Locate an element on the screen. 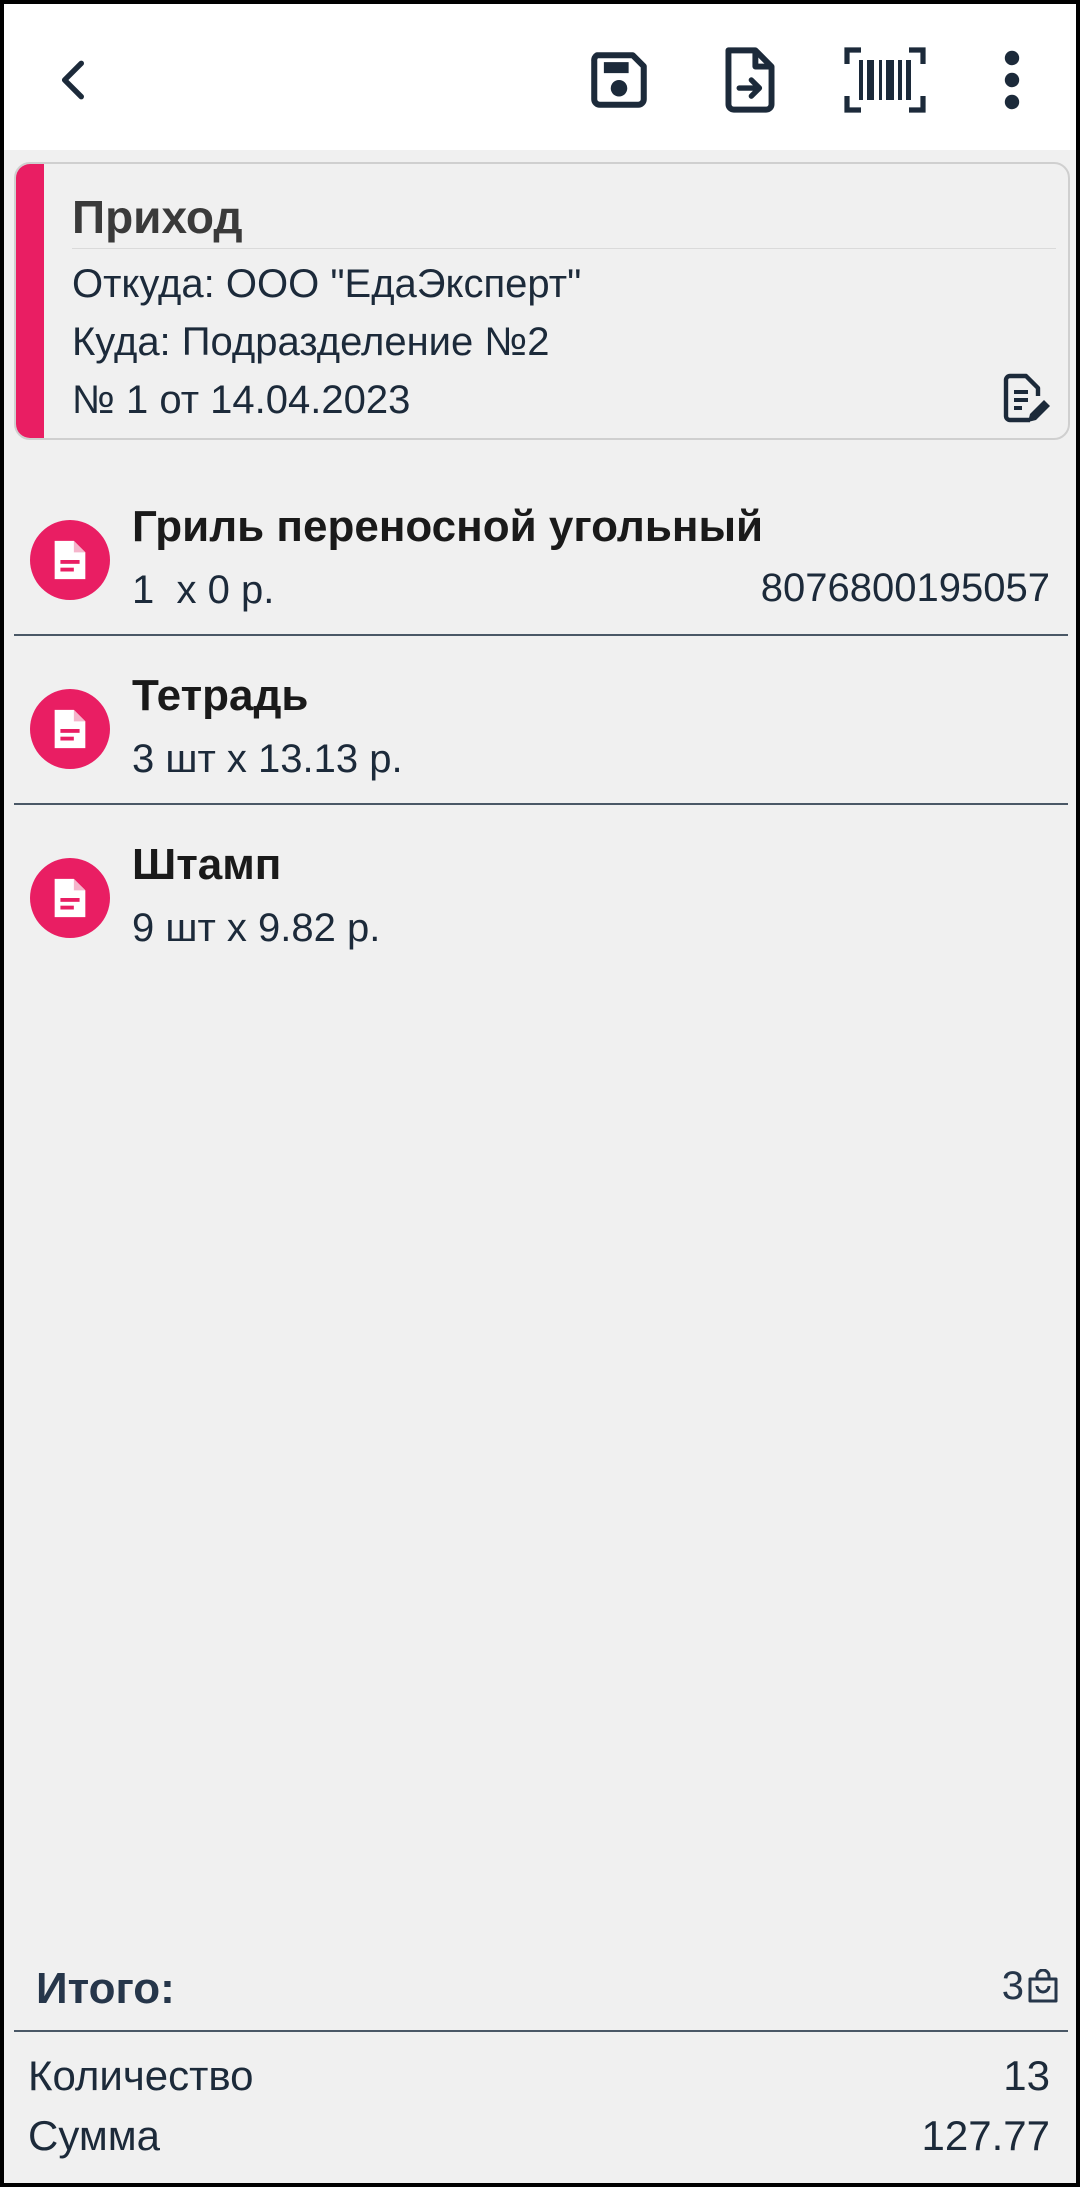 Image resolution: width=1080 pixels, height=2187 pixels. totals-title: Итого: is located at coordinates (105, 1988).